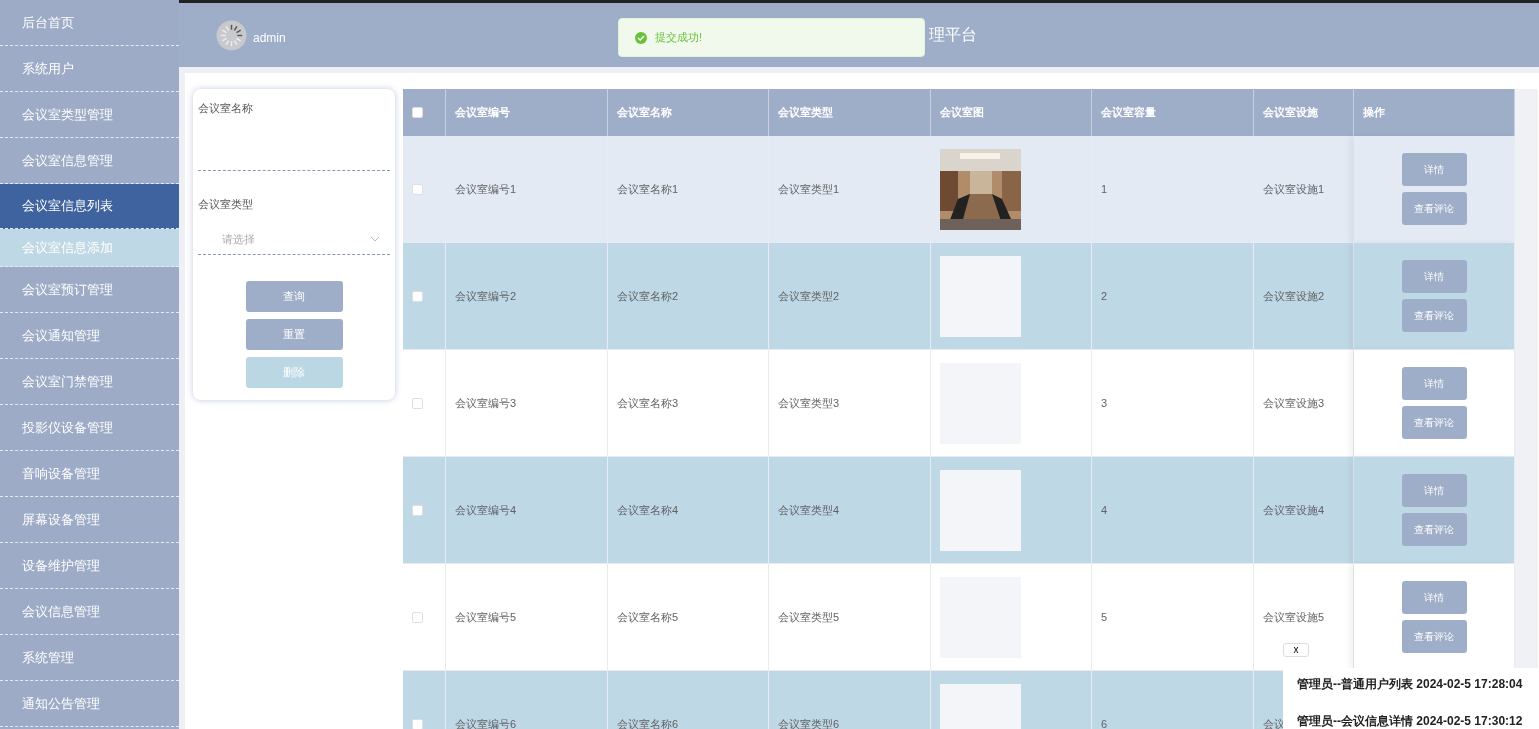  What do you see at coordinates (527, 510) in the screenshot?
I see `table-cell: 会议室编号4` at bounding box center [527, 510].